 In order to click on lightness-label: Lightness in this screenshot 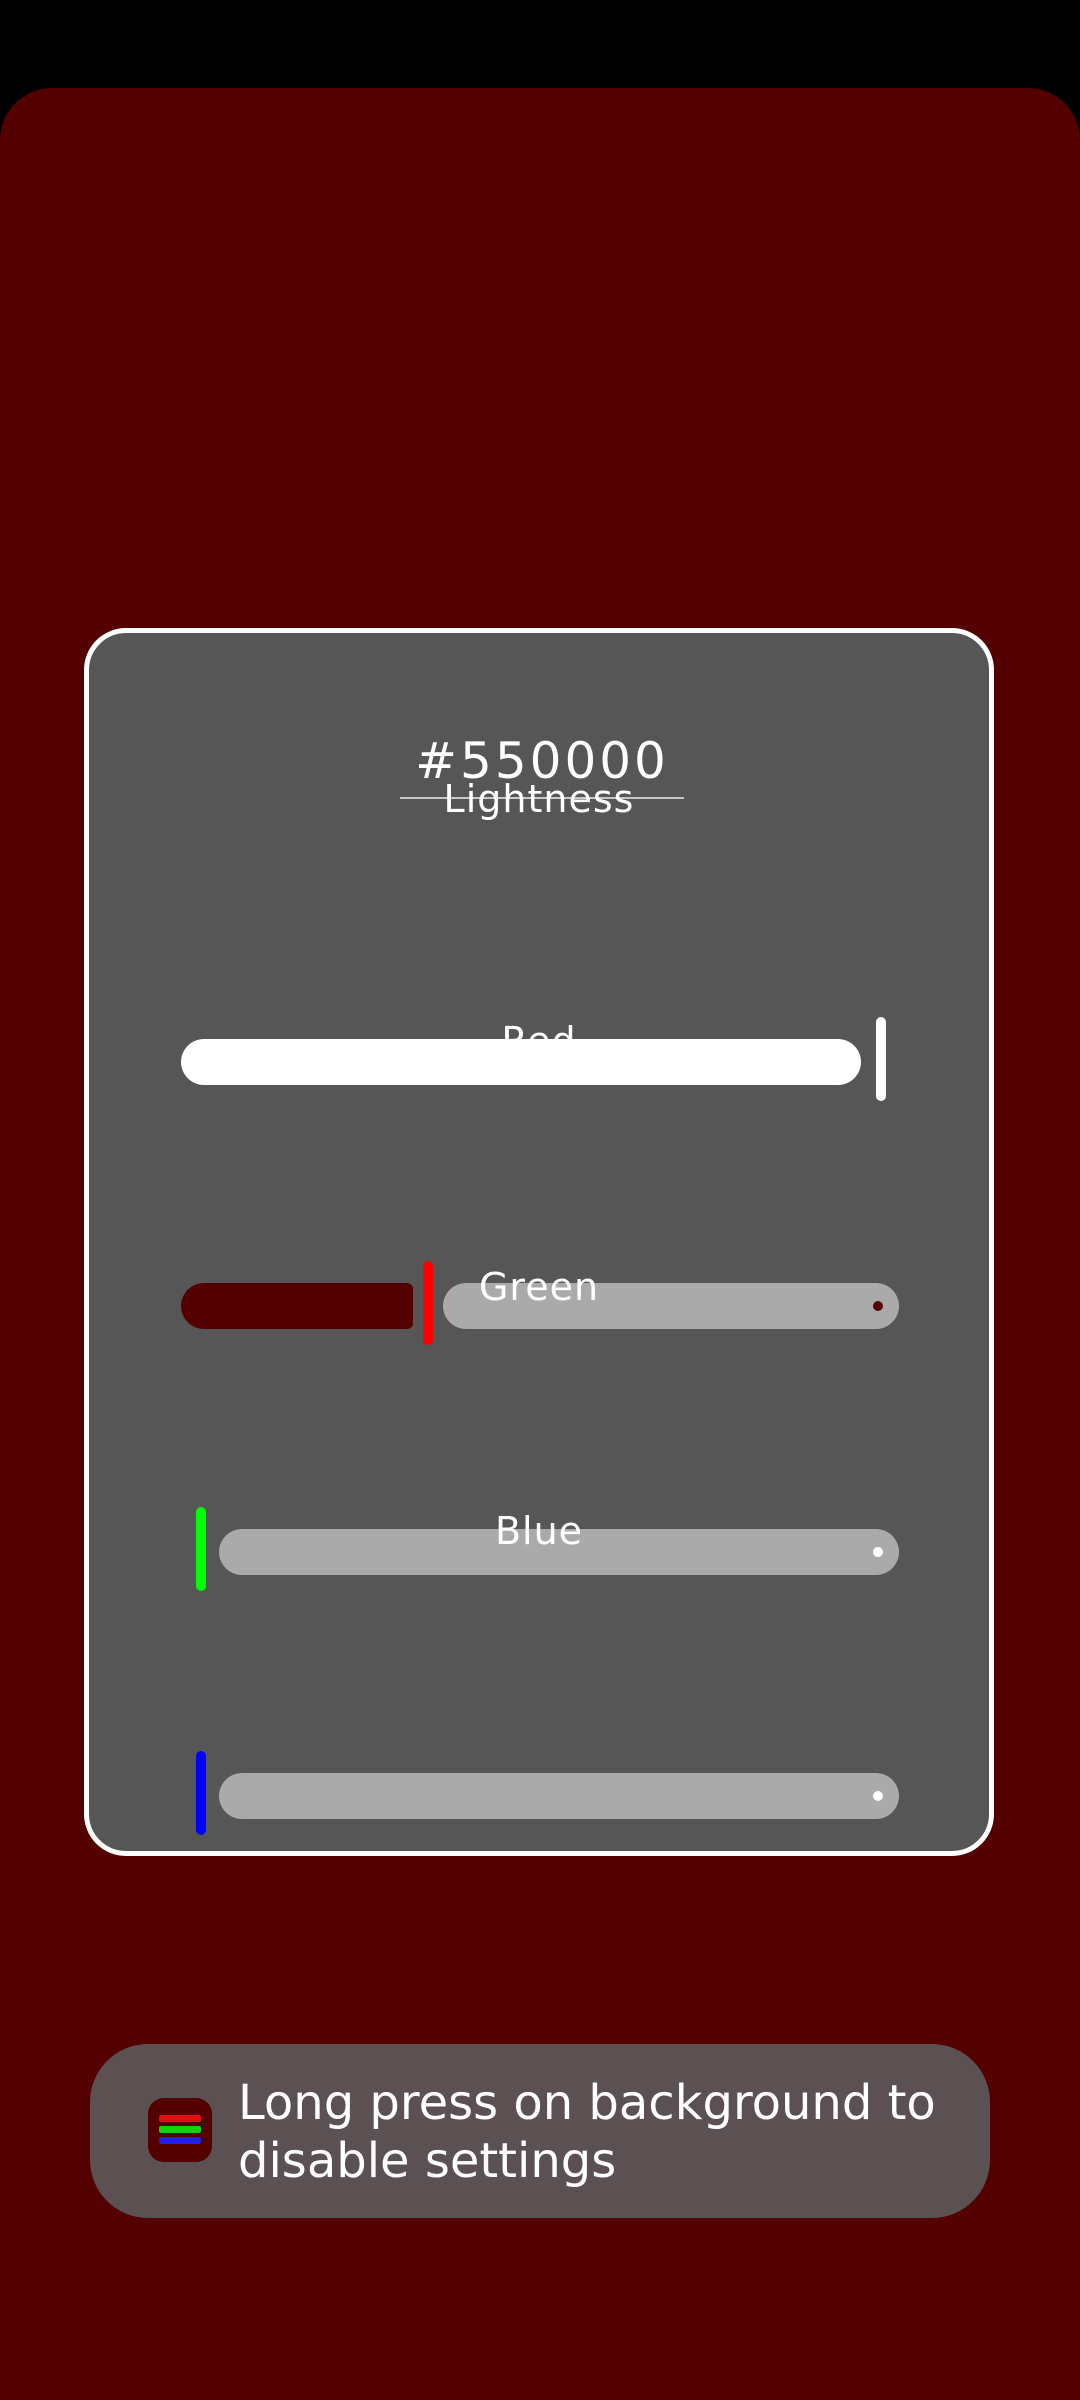, I will do `click(539, 799)`.